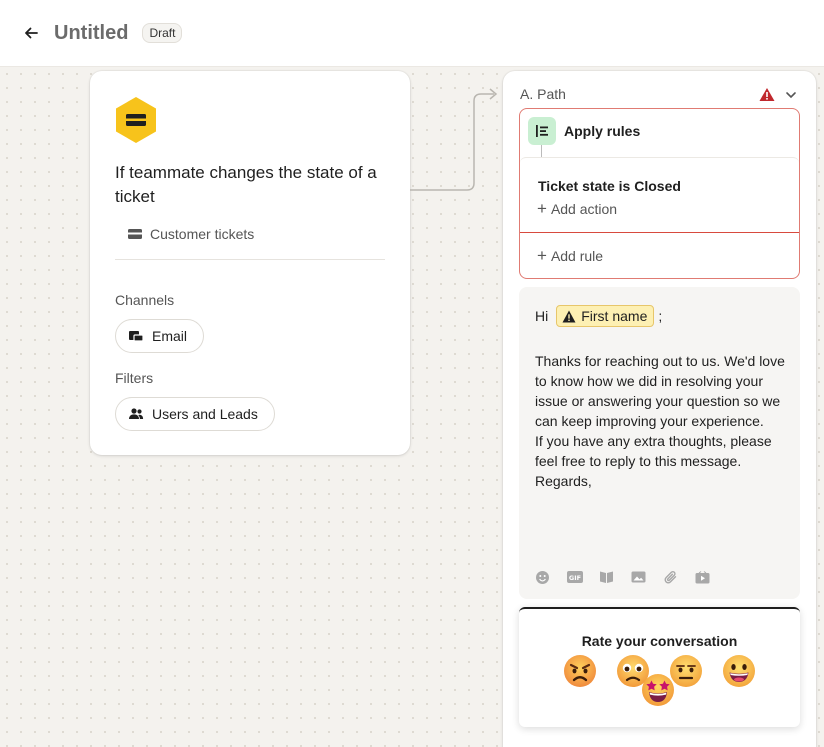 The height and width of the screenshot is (747, 824). Describe the element at coordinates (202, 234) in the screenshot. I see `trigger-source-label: Customer tickets` at that location.